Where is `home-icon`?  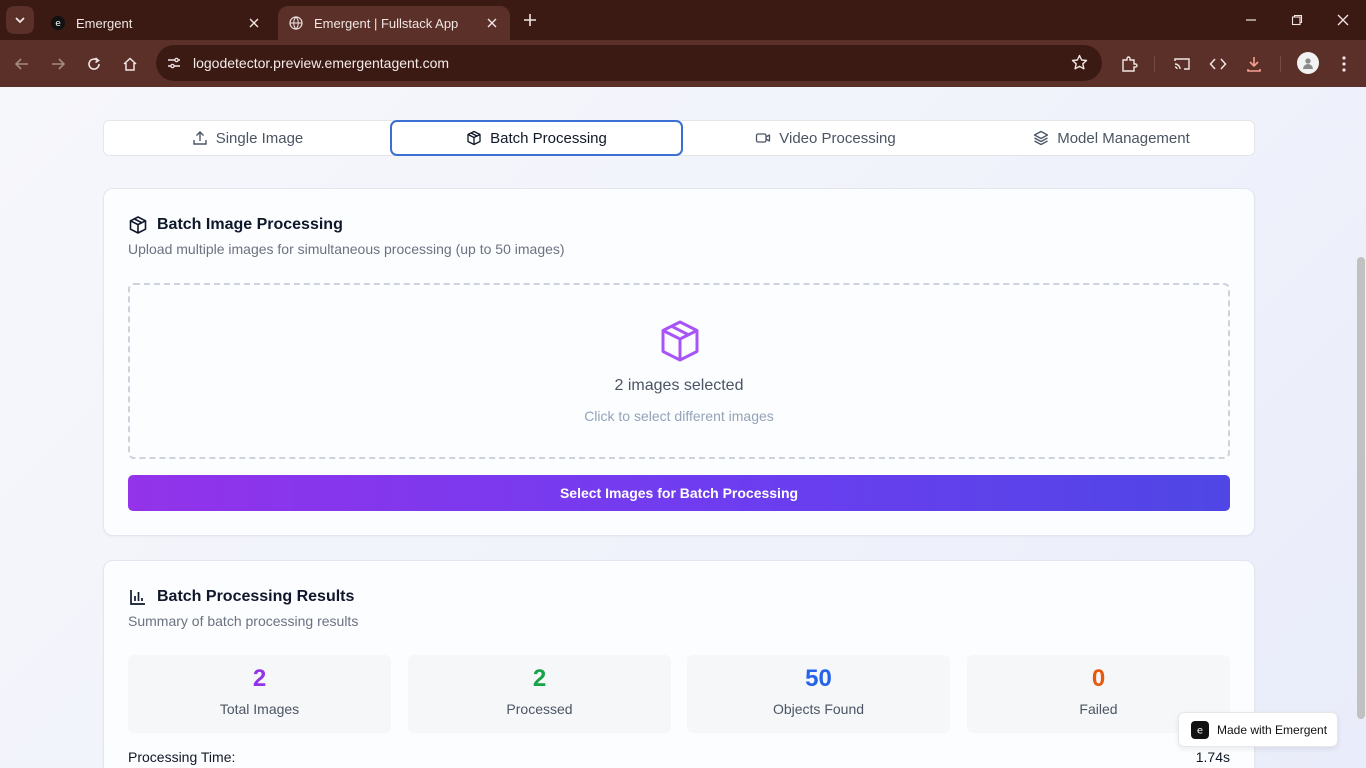 home-icon is located at coordinates (130, 64).